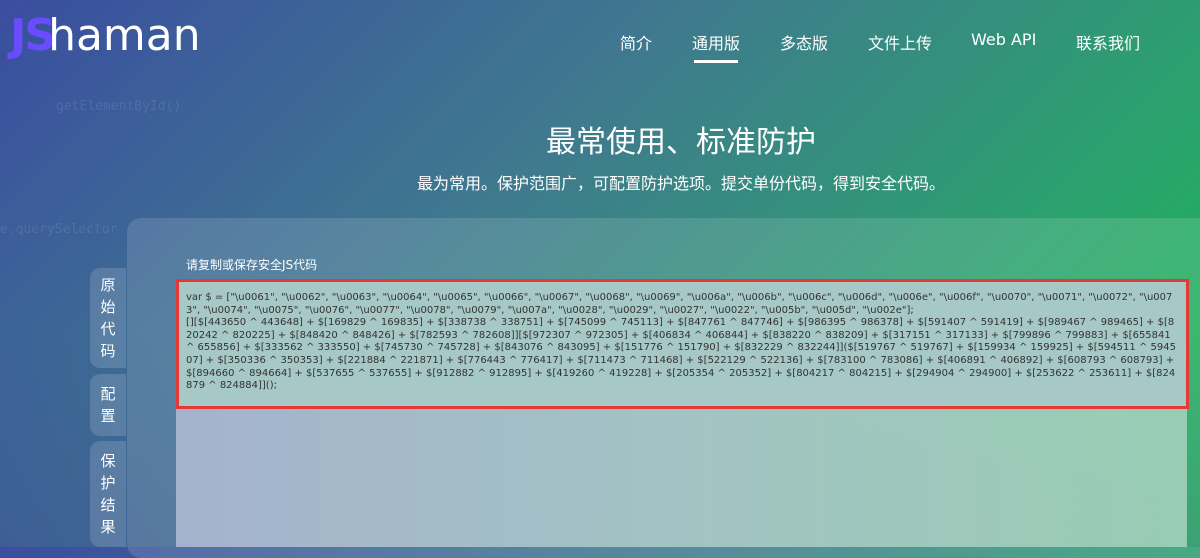 This screenshot has width=1200, height=558. What do you see at coordinates (59, 229) in the screenshot?
I see `background-decoration: e.querySelector` at bounding box center [59, 229].